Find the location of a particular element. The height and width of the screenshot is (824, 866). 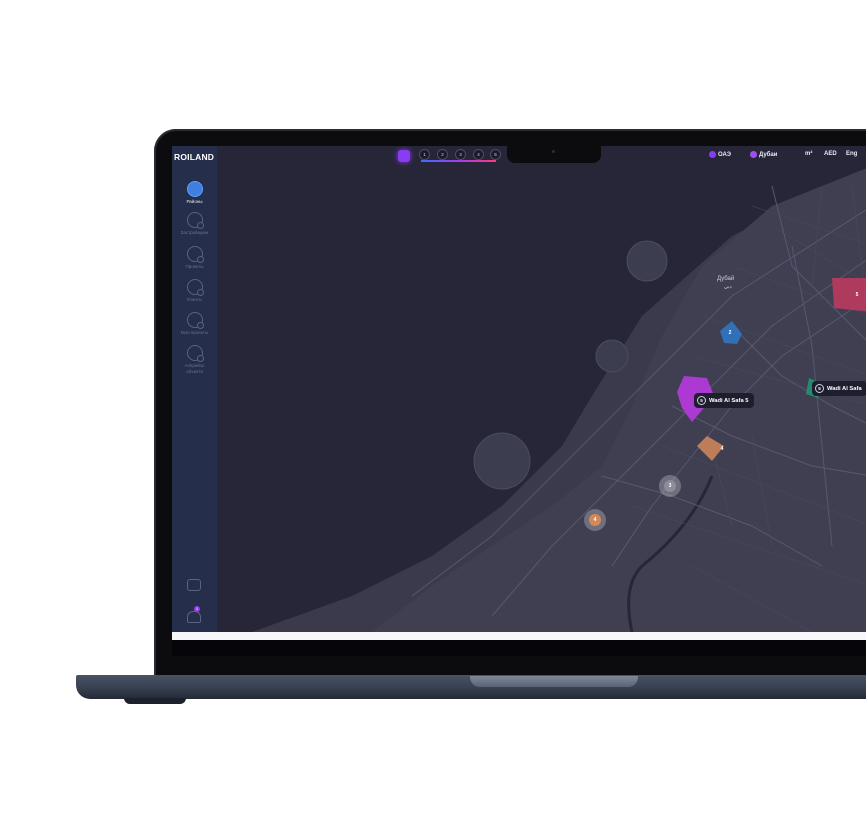

appraisal-icon is located at coordinates (195, 353).